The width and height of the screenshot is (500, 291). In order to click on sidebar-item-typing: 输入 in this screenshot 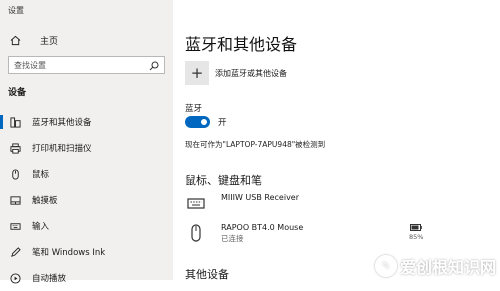, I will do `click(86, 226)`.